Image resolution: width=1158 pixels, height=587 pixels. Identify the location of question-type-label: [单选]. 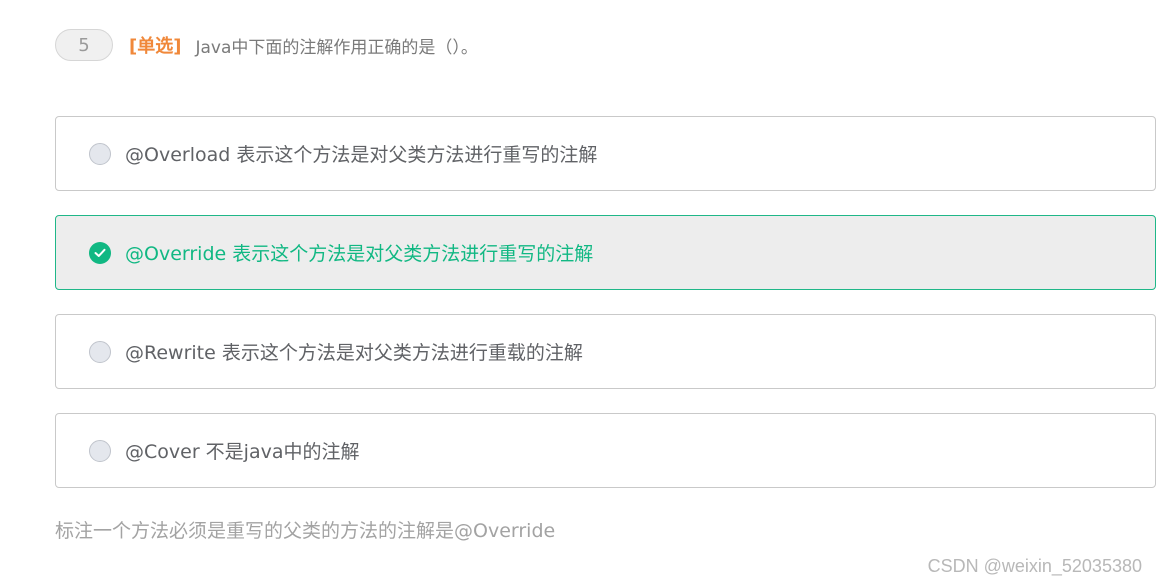
(155, 46).